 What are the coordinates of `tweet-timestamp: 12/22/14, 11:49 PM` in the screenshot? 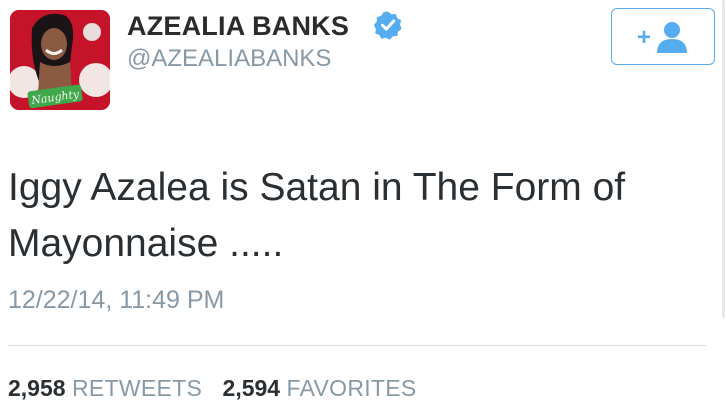 It's located at (116, 300).